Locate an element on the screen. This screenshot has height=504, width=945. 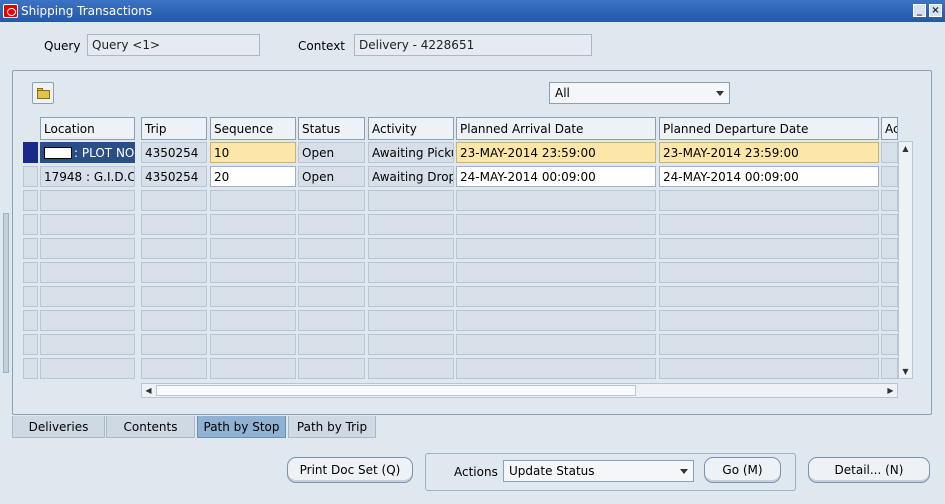
folder-icon is located at coordinates (43, 93).